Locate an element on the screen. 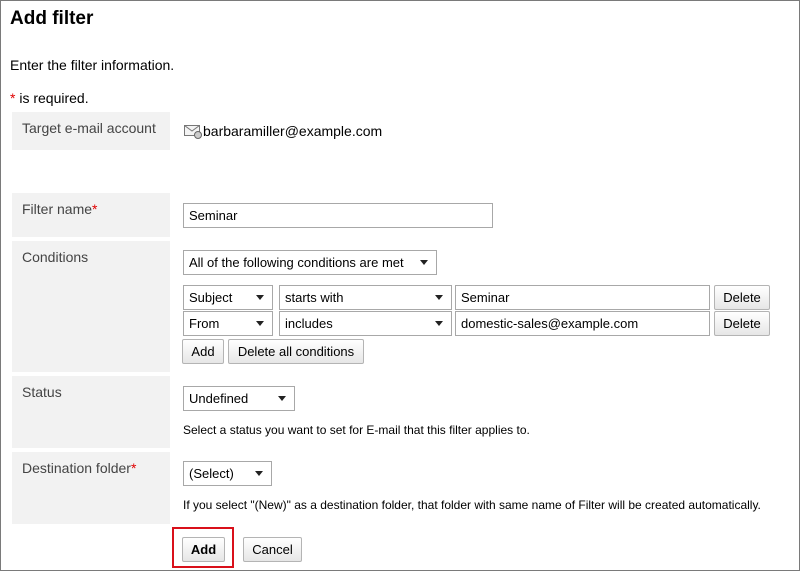  condition-operator-select: includes is located at coordinates (365, 323).